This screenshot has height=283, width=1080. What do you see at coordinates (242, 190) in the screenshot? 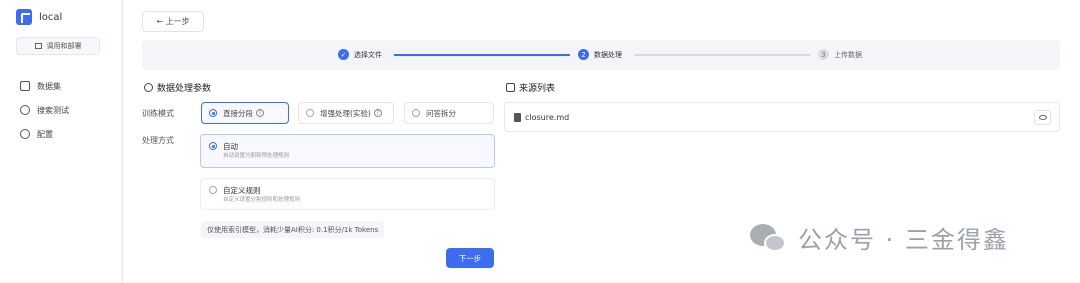
I see `method-title: 自定义规则` at bounding box center [242, 190].